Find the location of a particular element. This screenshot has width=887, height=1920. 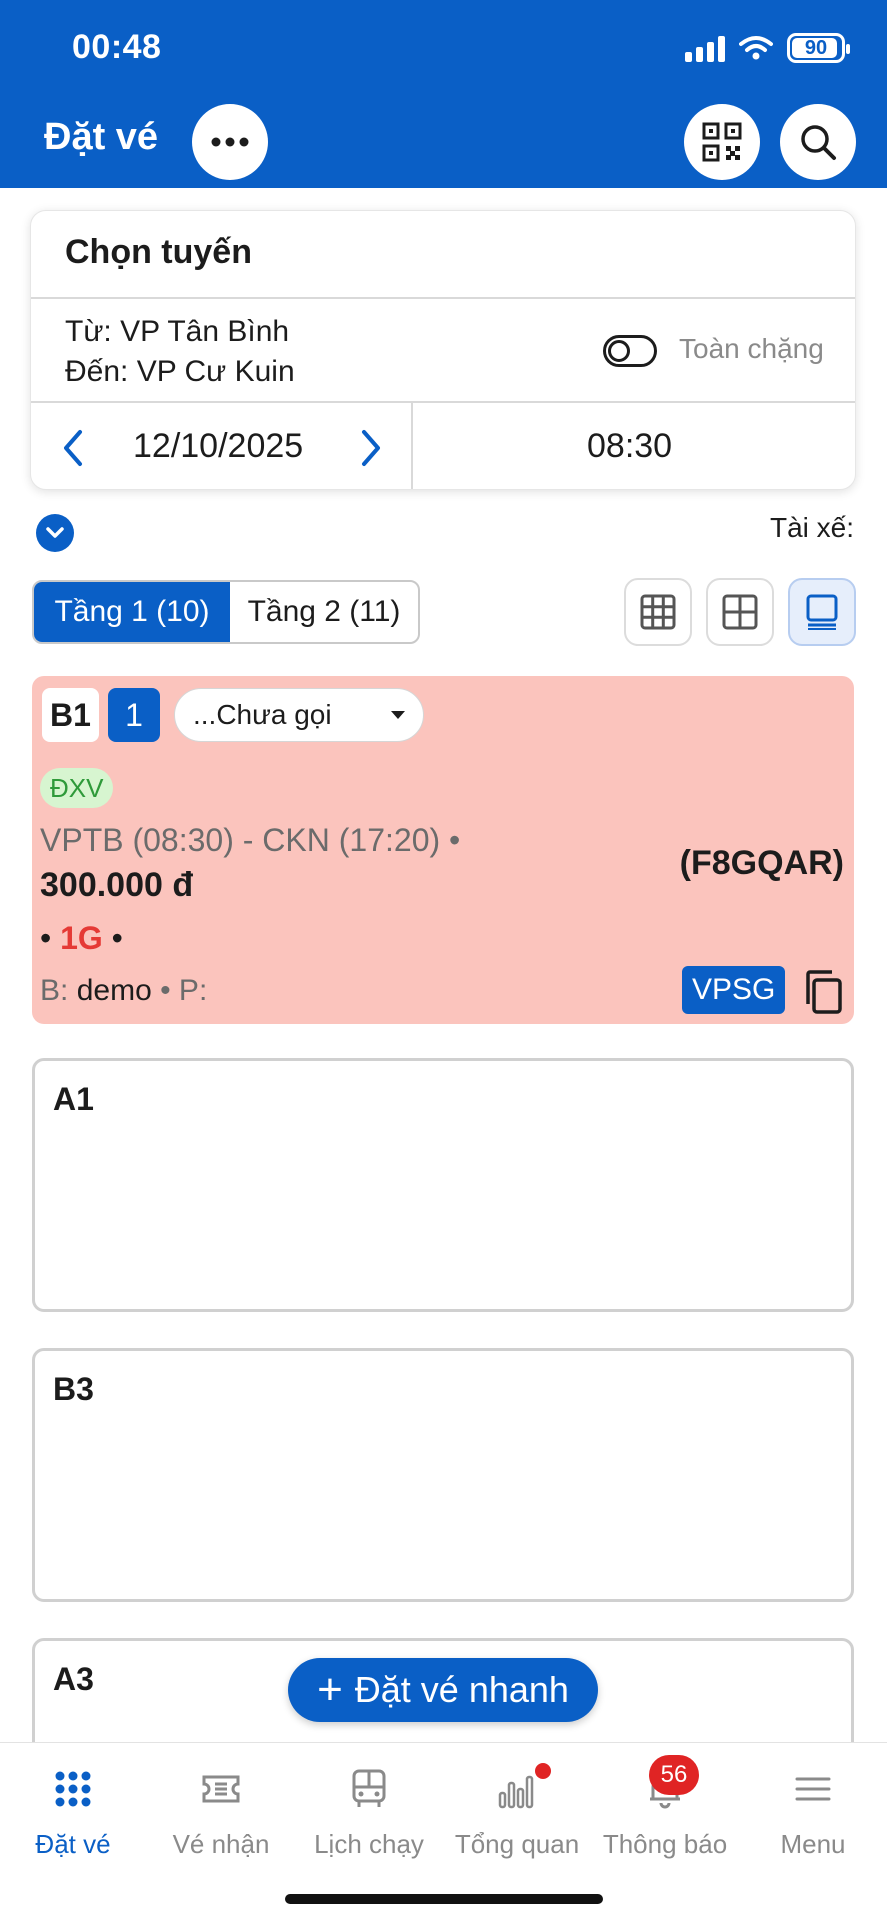

status-icons: 90 is located at coordinates (767, 48).